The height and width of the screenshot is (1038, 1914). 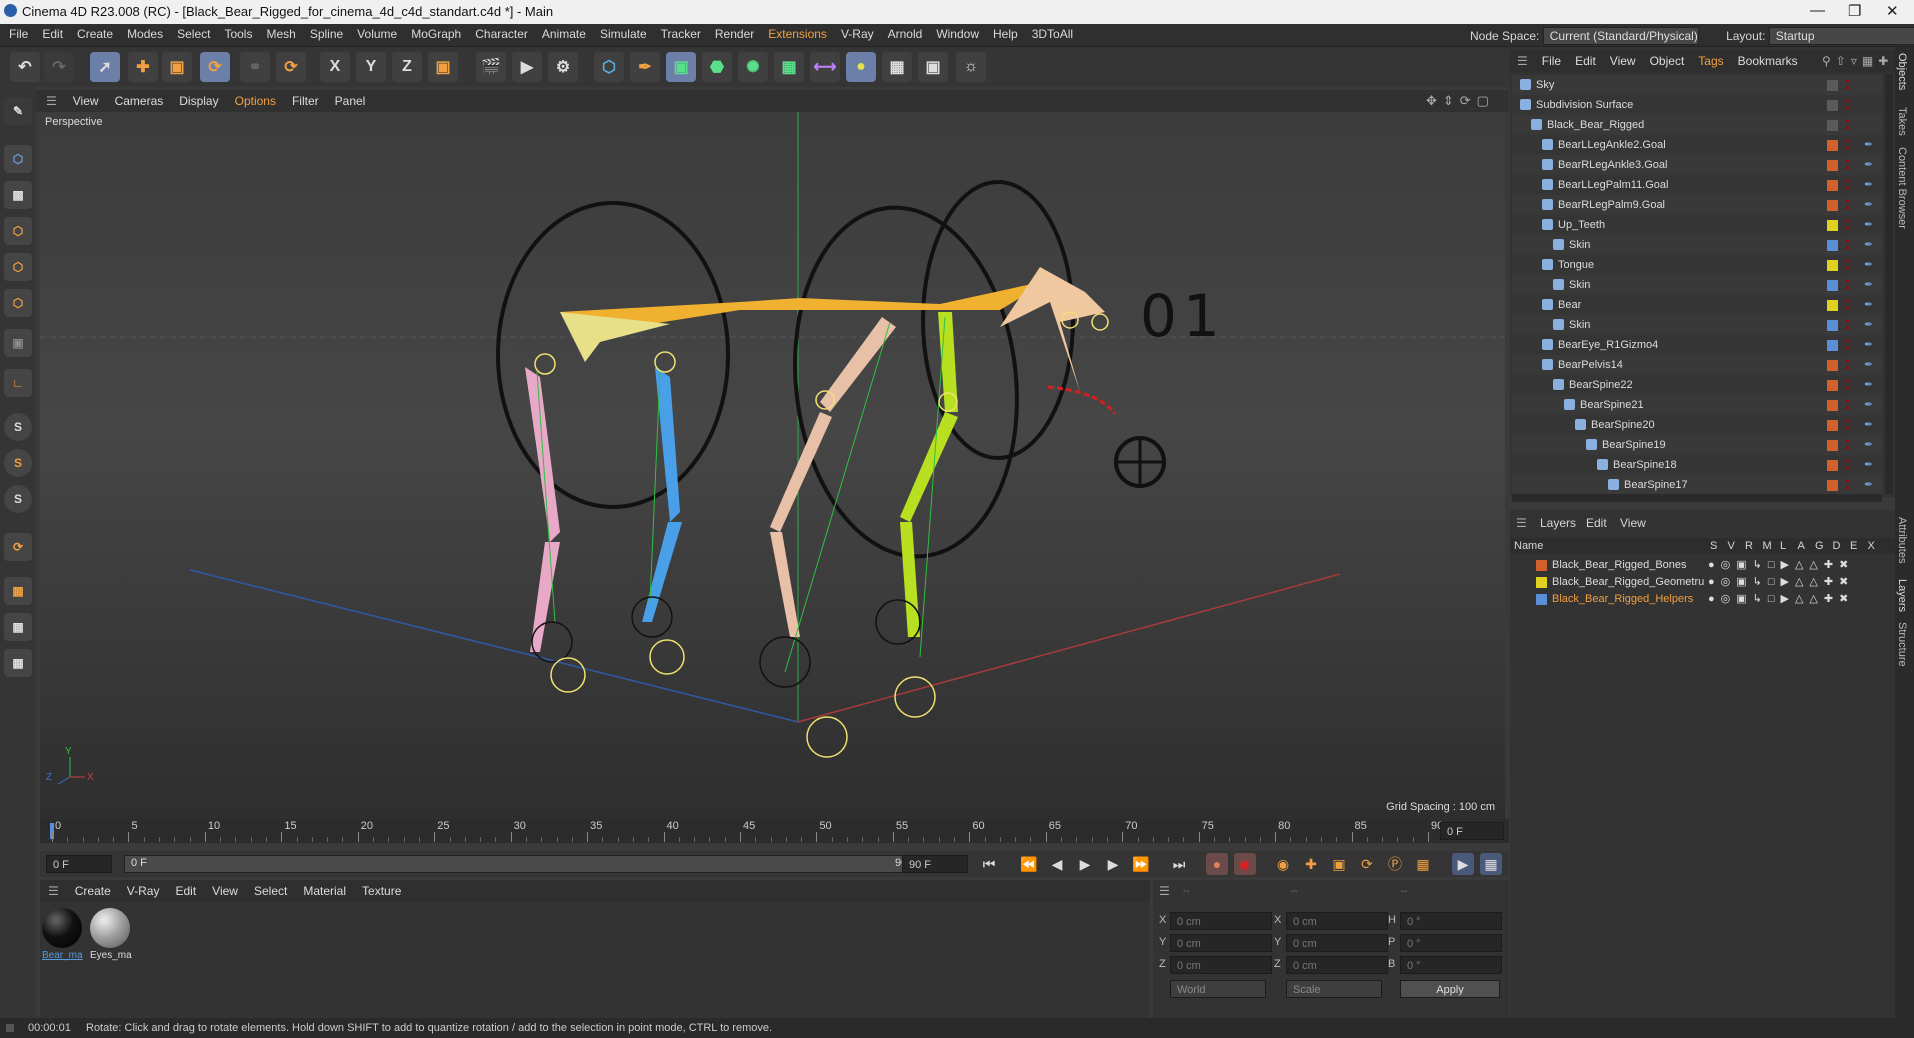 I want to click on viewport-menu-options: Options, so click(x=255, y=99).